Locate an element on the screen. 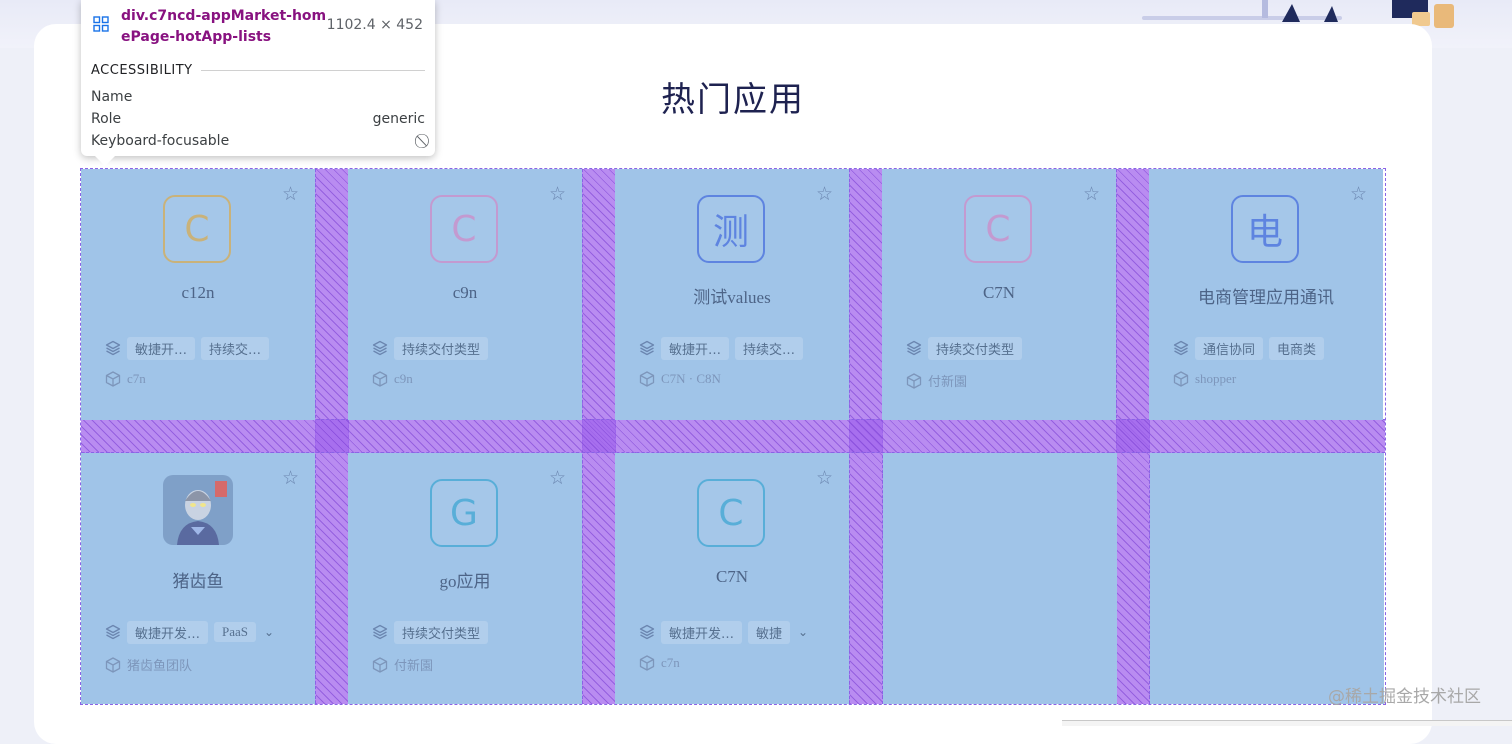  app-team: 猪齿鱼团队 is located at coordinates (148, 664).